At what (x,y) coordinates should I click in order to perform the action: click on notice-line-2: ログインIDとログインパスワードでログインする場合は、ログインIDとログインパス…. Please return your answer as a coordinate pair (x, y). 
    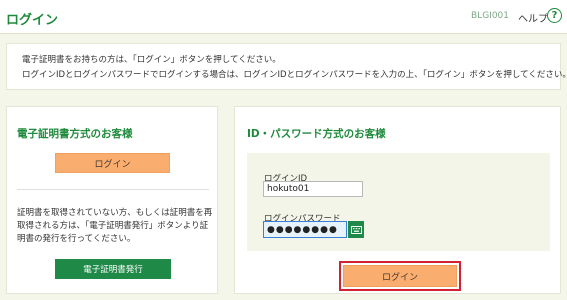
    Looking at the image, I should click on (294, 75).